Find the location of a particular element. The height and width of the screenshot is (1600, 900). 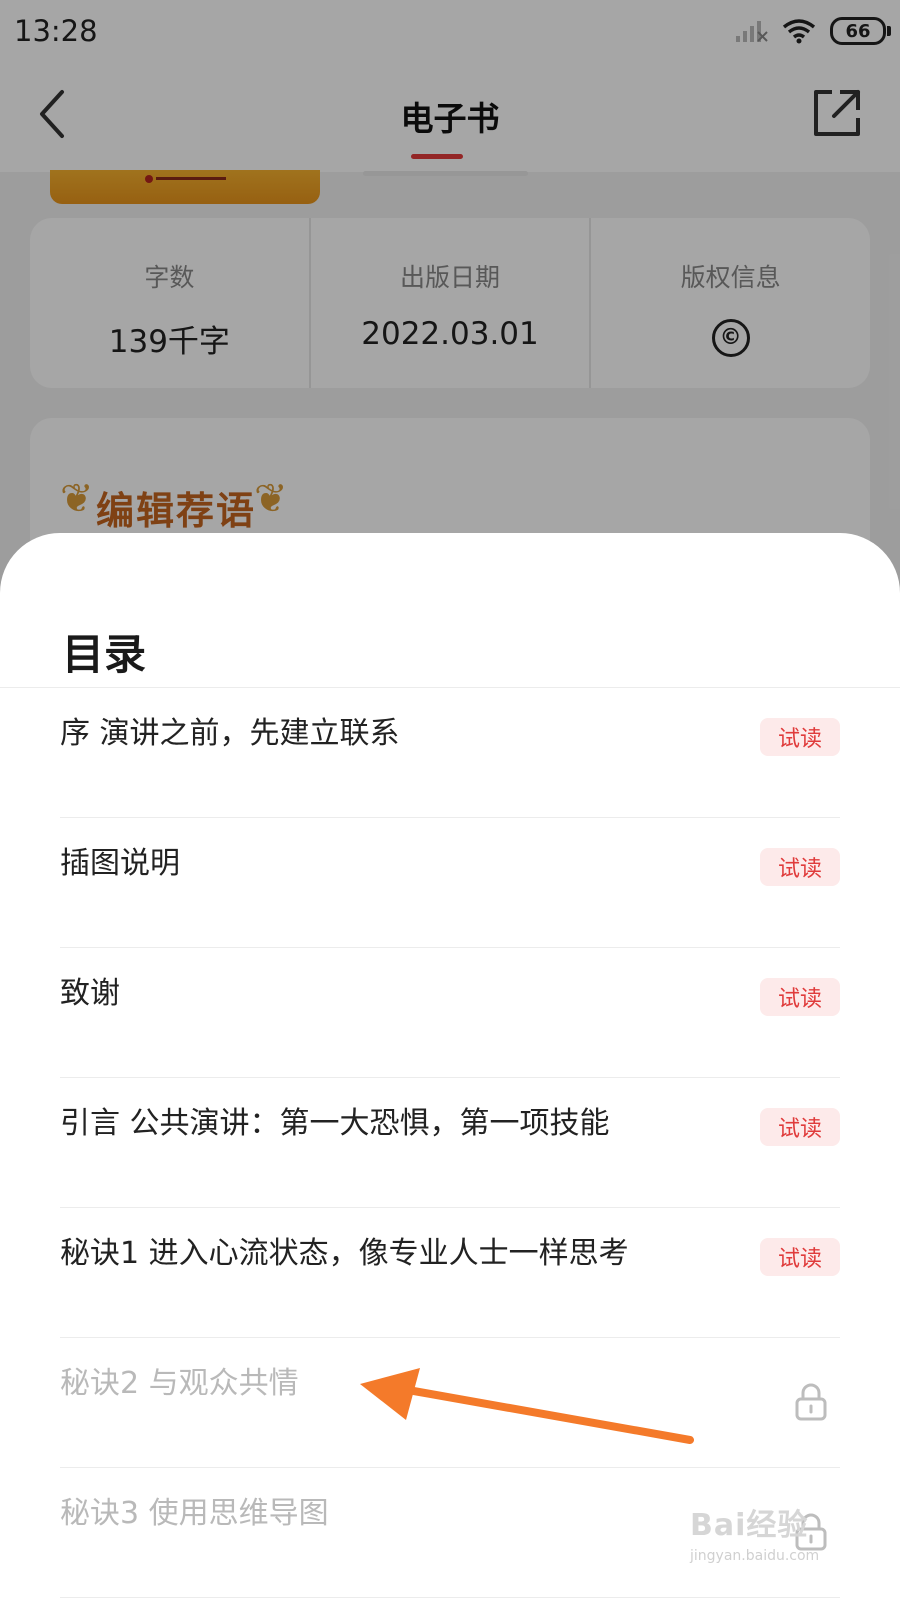

watermark-logo: Bai经验 is located at coordinates (749, 1525).